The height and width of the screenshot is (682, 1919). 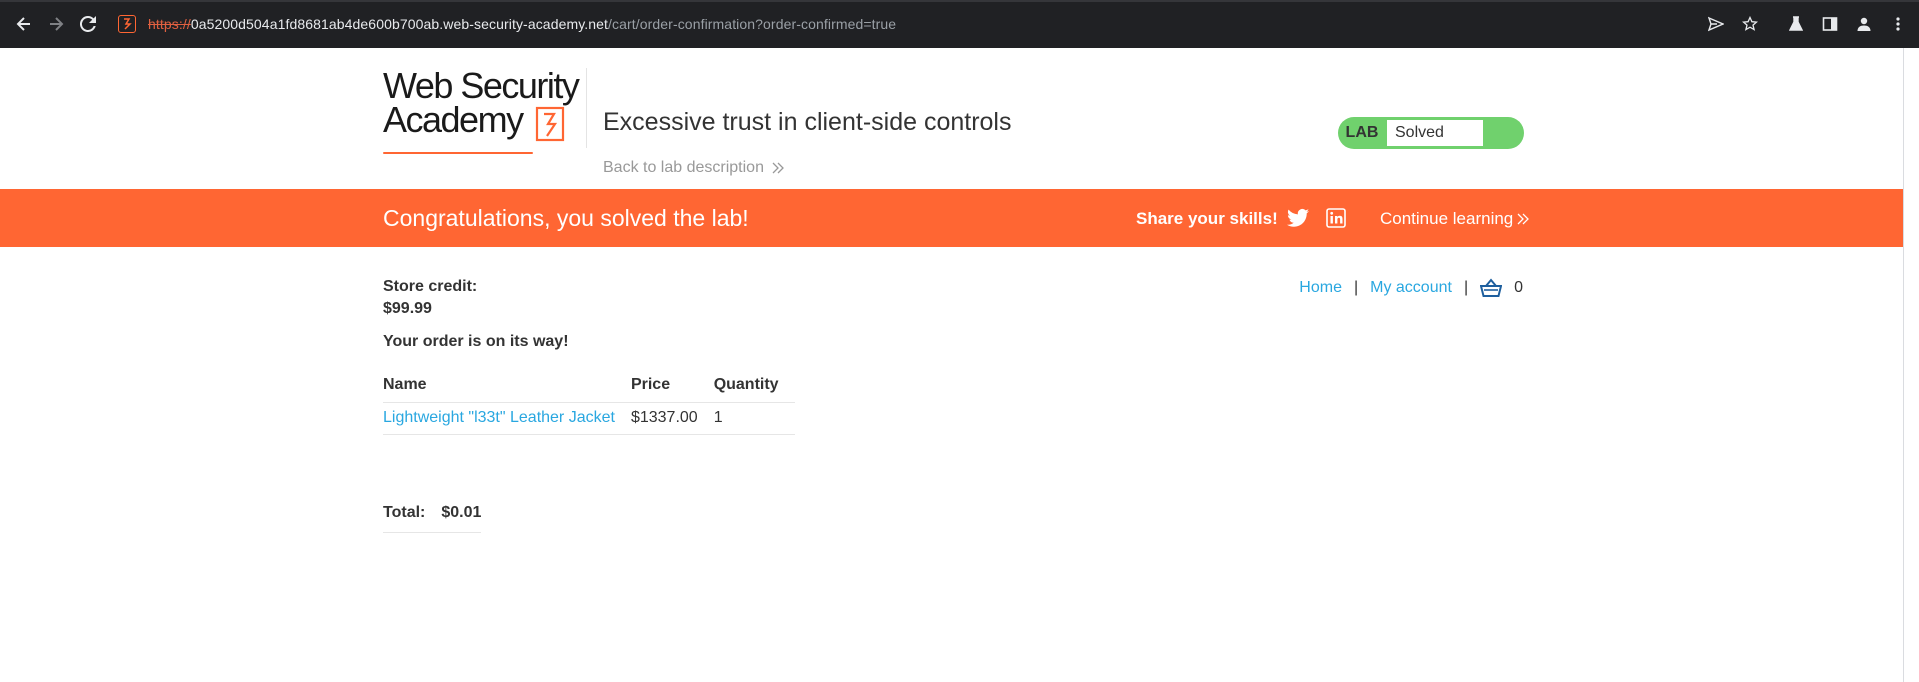 I want to click on logo-text-line2: Academy, so click(x=453, y=119).